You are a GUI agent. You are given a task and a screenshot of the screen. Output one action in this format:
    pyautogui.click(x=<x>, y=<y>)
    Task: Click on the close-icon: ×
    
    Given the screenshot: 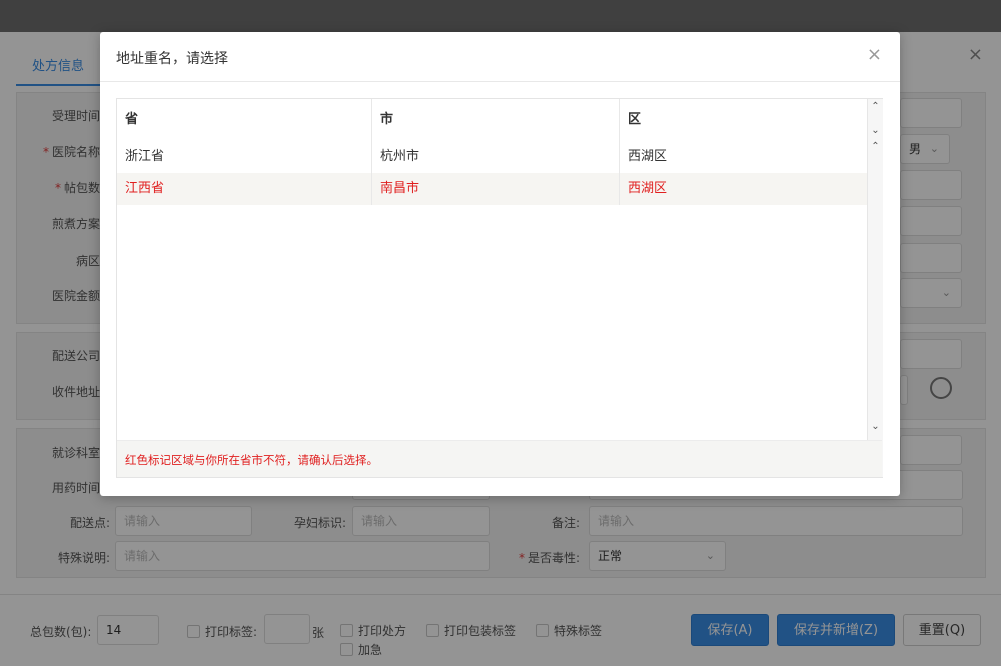 What is the action you would take?
    pyautogui.click(x=874, y=54)
    